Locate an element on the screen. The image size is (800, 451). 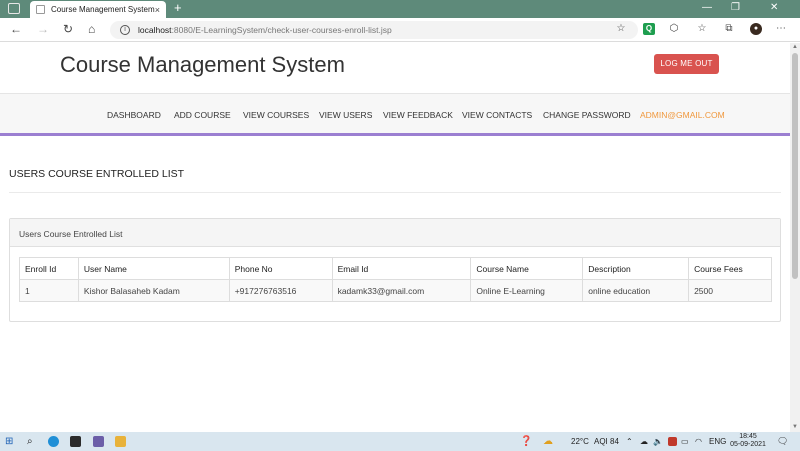
column-header: Course Fees is located at coordinates (730, 268).